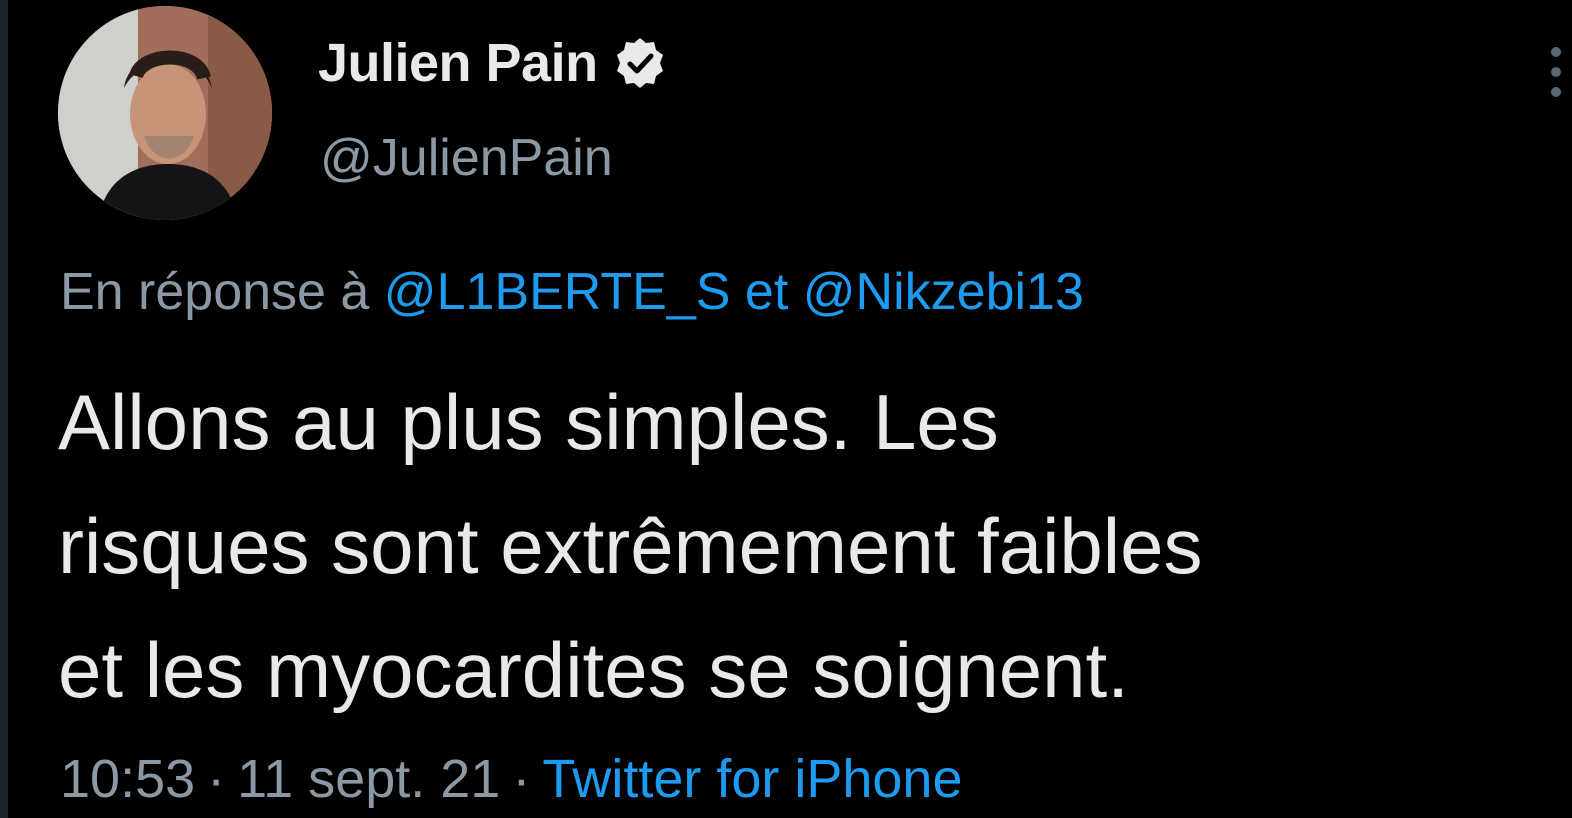 The height and width of the screenshot is (818, 1572). Describe the element at coordinates (4, 409) in the screenshot. I see `left-edge-border` at that location.